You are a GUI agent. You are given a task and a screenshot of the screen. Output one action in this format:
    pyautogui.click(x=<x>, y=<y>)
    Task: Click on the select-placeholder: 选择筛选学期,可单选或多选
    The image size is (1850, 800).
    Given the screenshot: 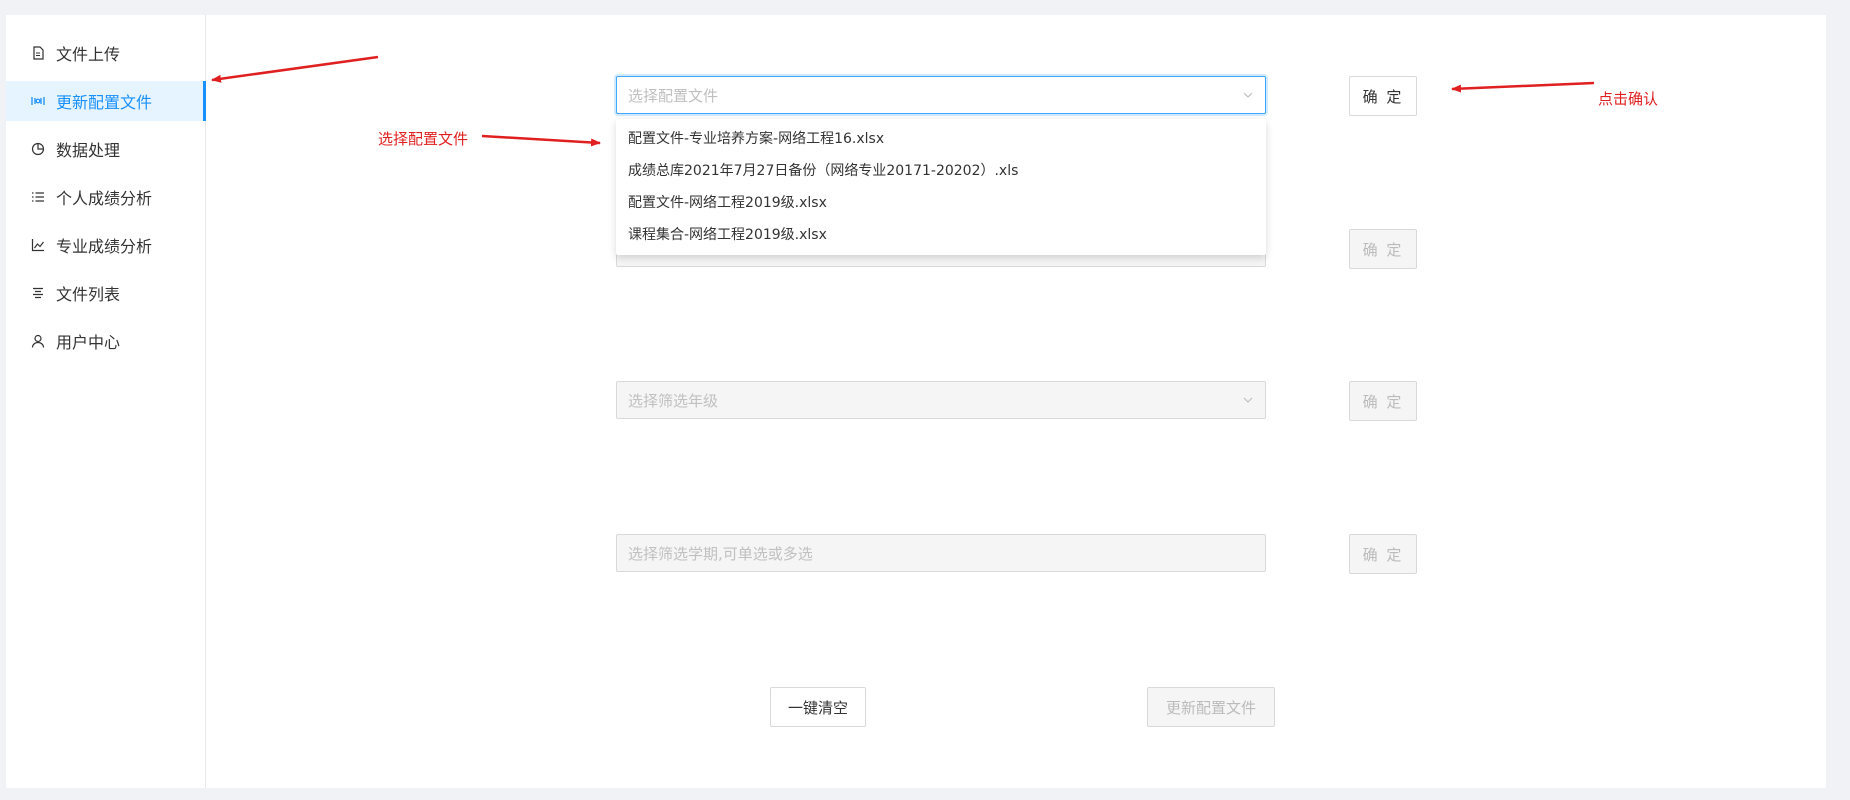 What is the action you would take?
    pyautogui.click(x=720, y=553)
    